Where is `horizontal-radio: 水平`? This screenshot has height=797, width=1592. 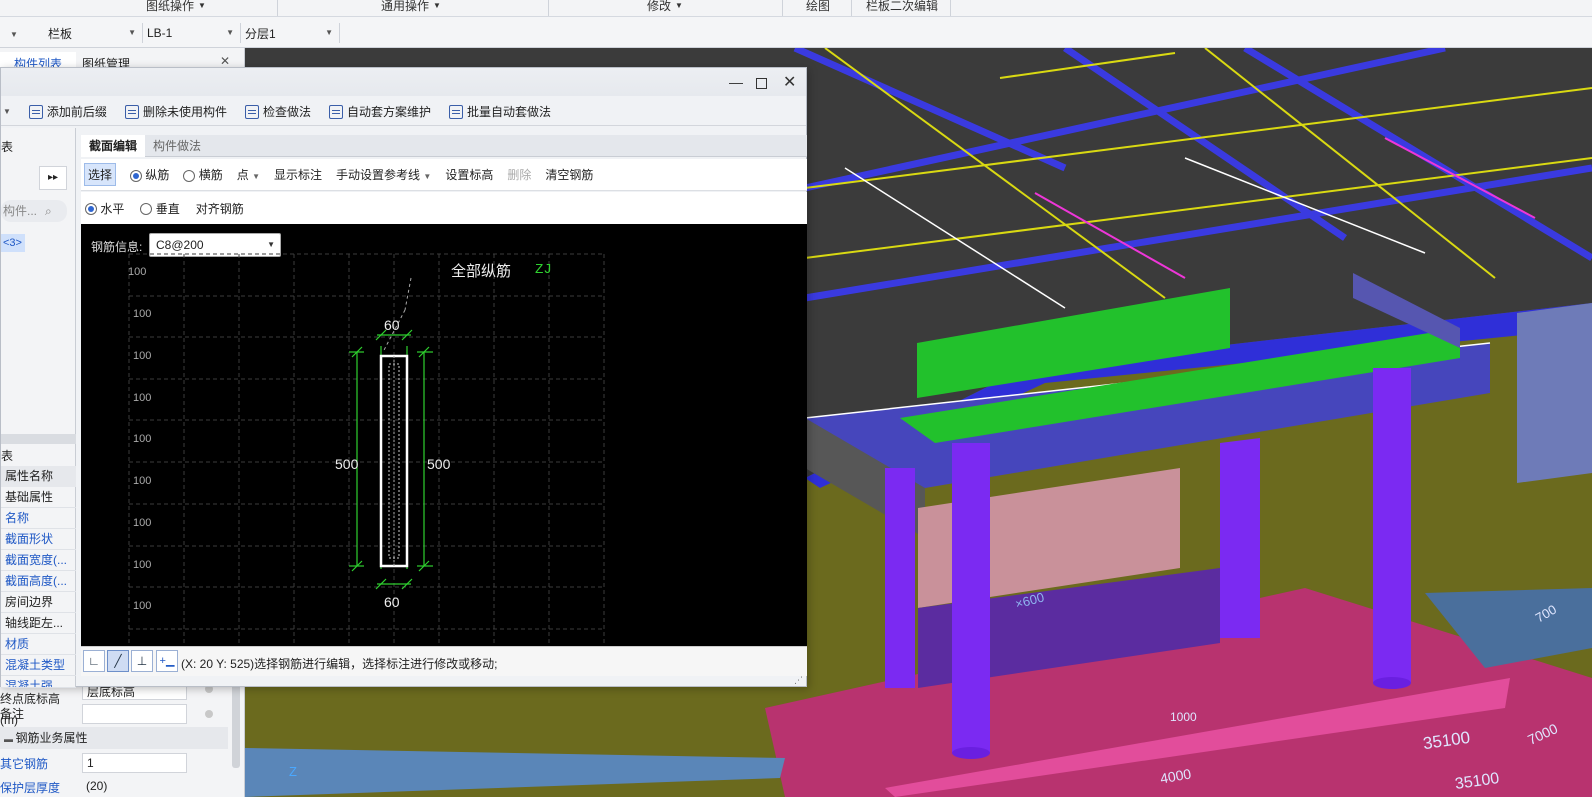 horizontal-radio: 水平 is located at coordinates (104, 208).